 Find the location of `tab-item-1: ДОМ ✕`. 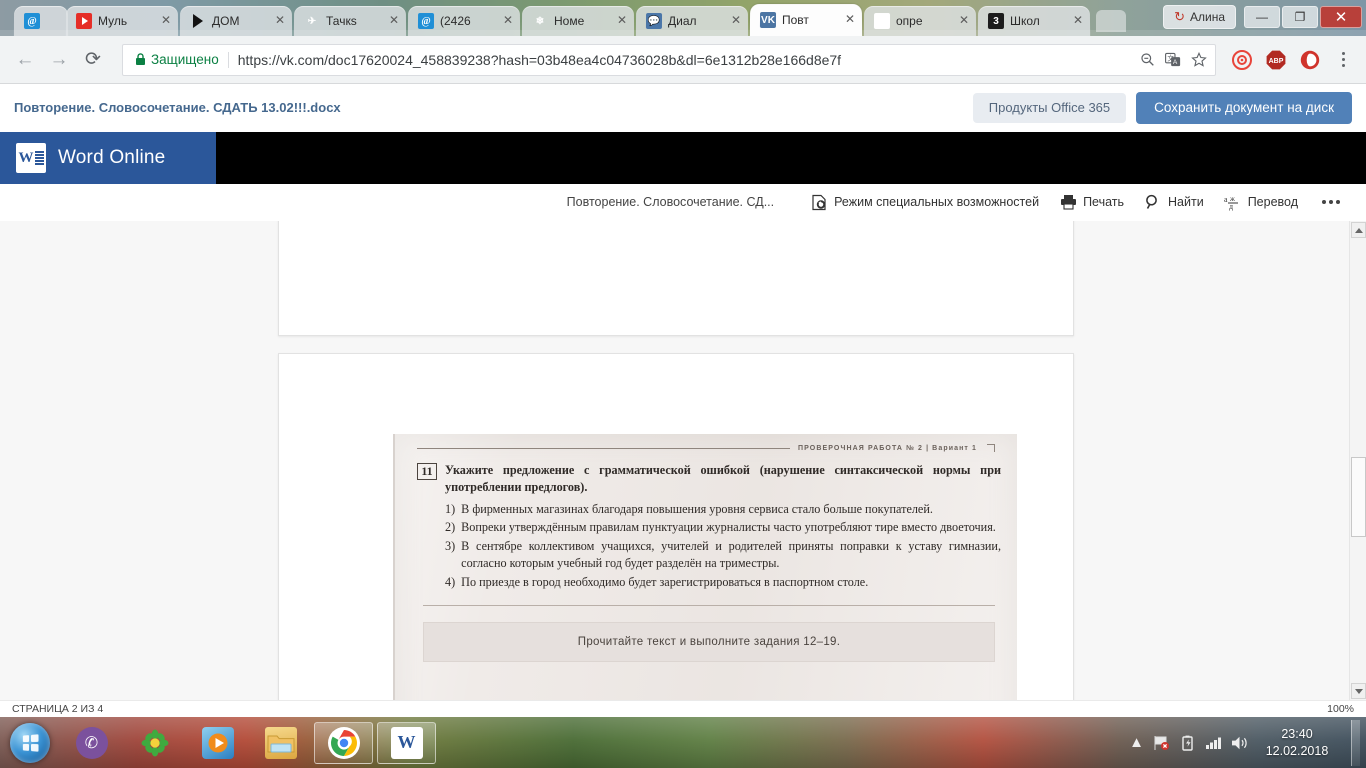

tab-item-1: ДОМ ✕ is located at coordinates (236, 21).